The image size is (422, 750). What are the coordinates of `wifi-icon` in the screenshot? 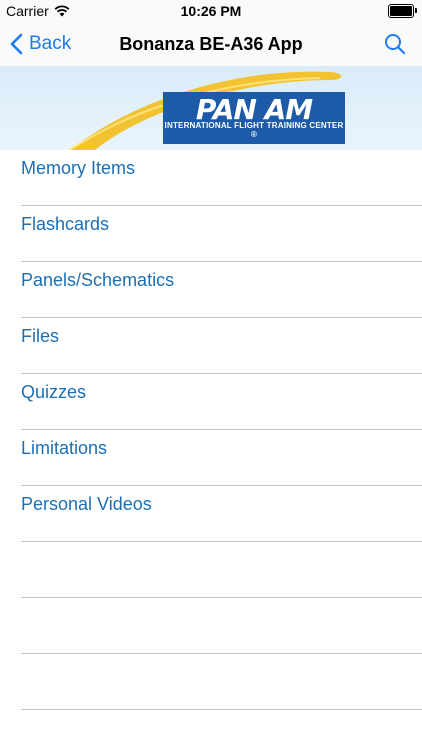 It's located at (62, 11).